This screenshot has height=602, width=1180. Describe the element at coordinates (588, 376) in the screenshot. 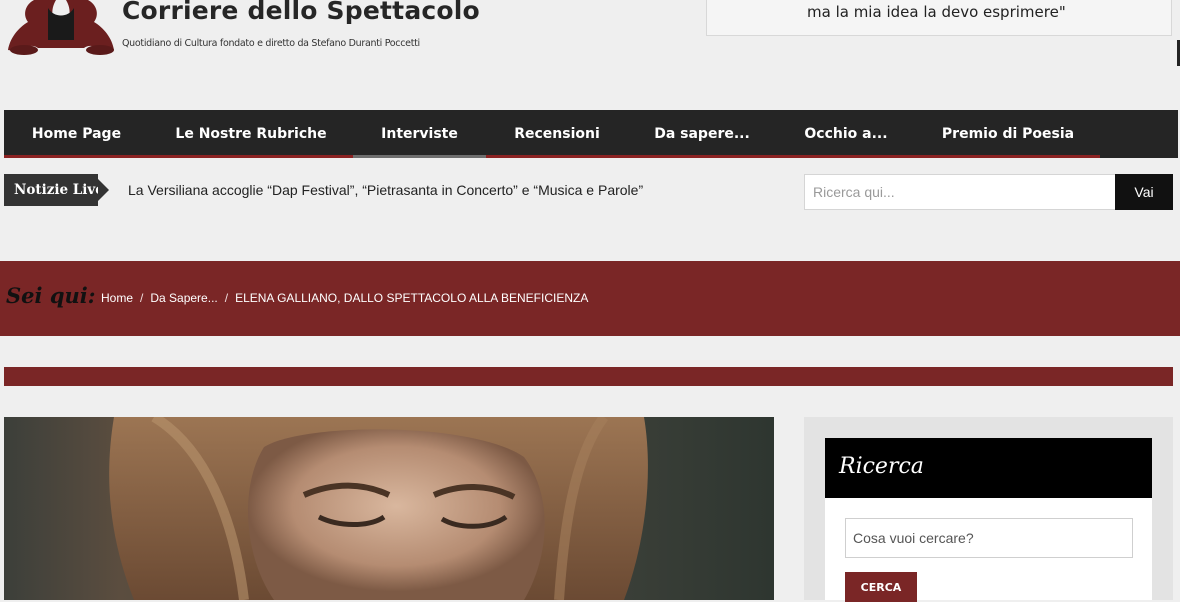

I see `section-divider-bar` at that location.